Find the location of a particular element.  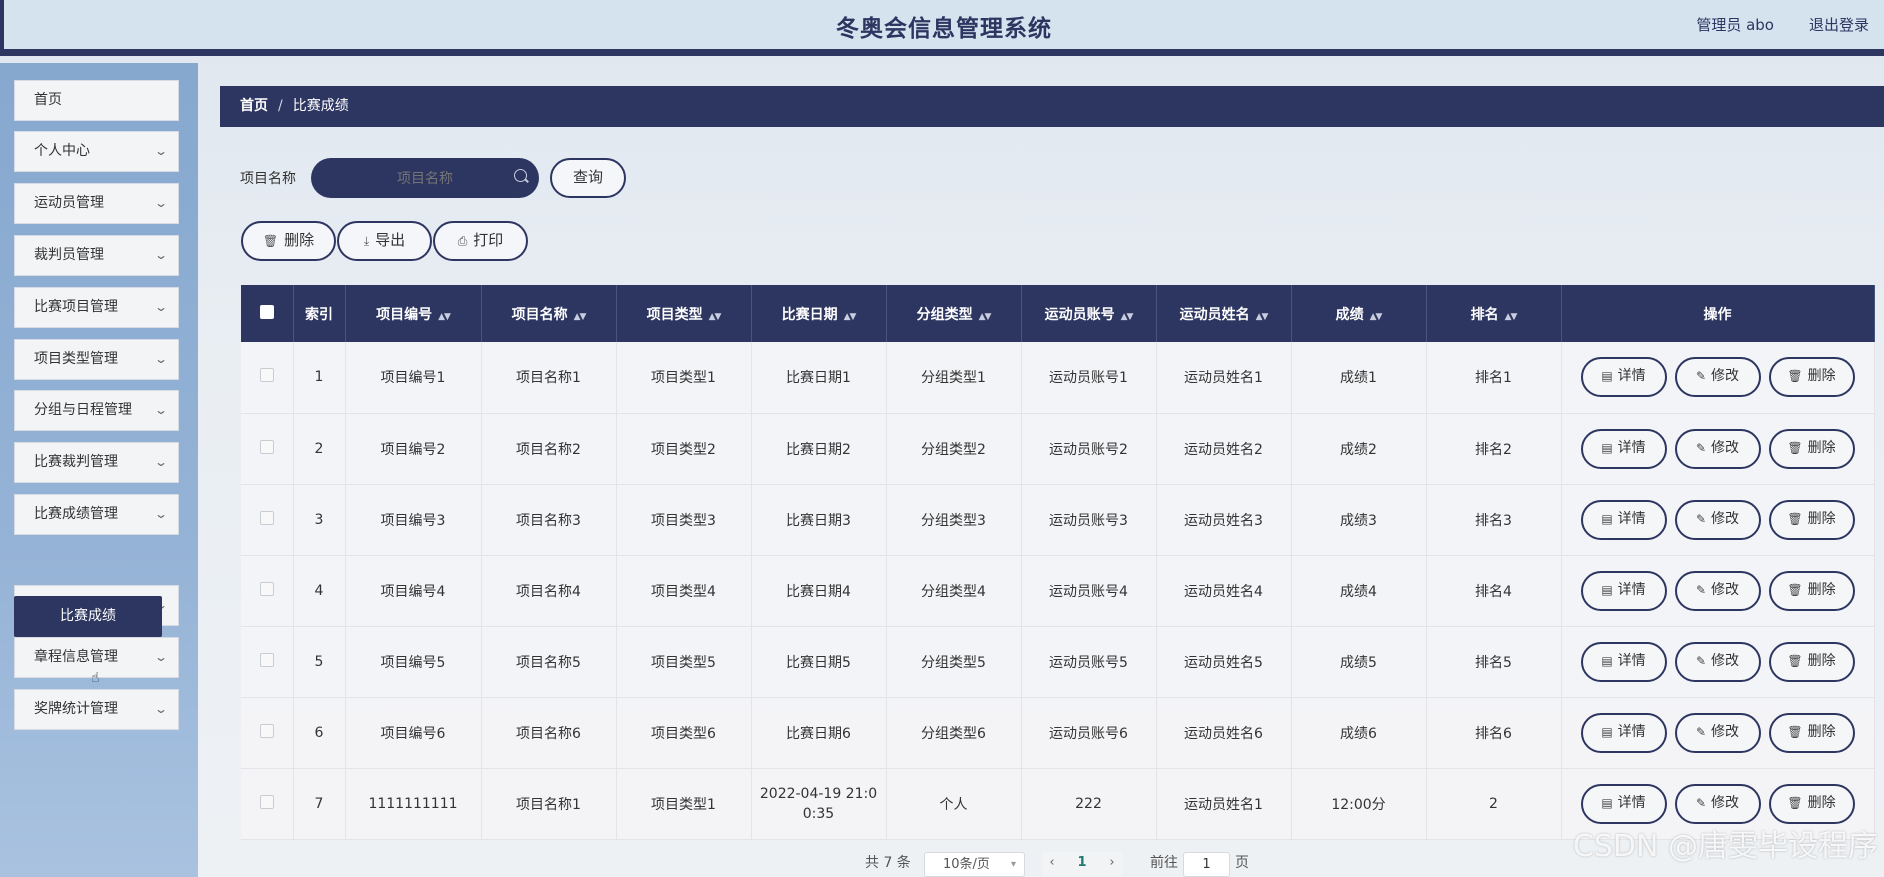

prev-page-button: ‹ is located at coordinates (1052, 864).